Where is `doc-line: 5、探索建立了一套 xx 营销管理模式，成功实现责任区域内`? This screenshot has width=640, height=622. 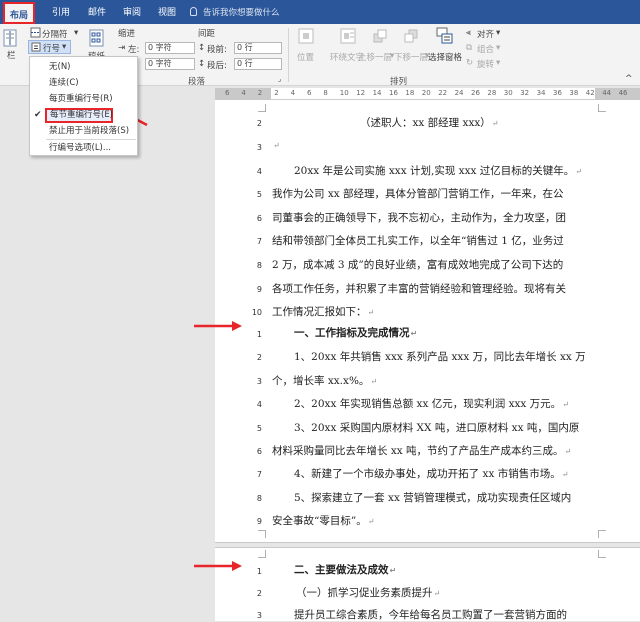
doc-line: 5、探索建立了一套 xx 营销管理模式，成功实现责任区域内 is located at coordinates (433, 498).